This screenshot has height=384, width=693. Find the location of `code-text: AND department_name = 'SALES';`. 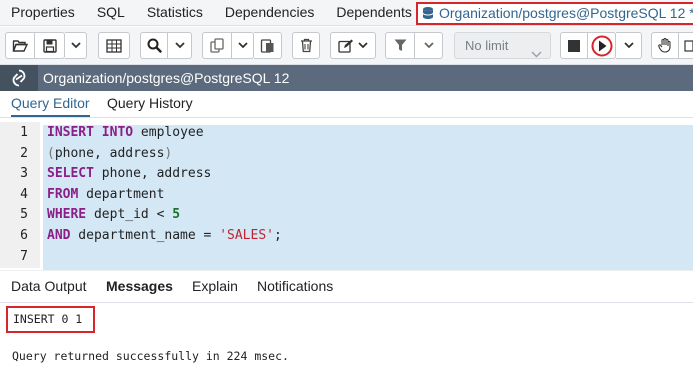

code-text: AND department_name = 'SALES'; is located at coordinates (164, 236).